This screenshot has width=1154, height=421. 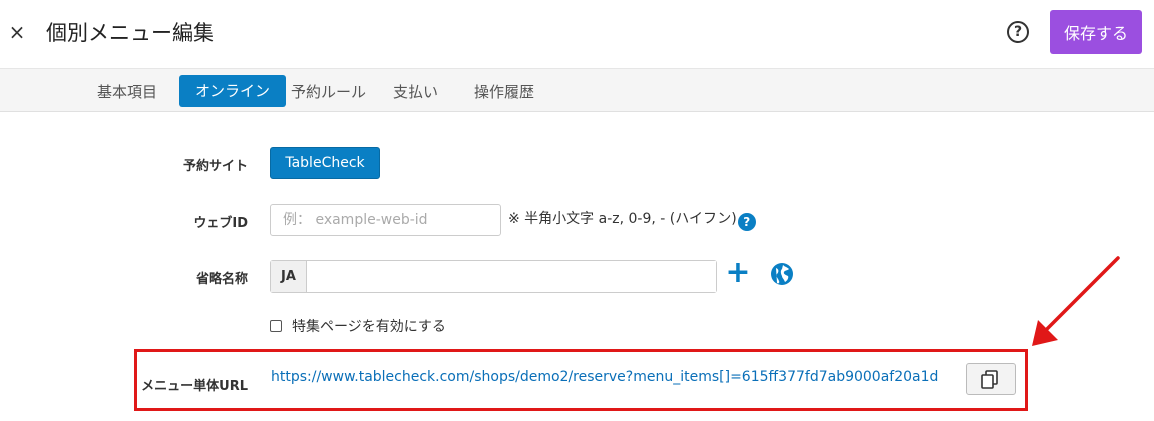 What do you see at coordinates (289, 276) in the screenshot?
I see `language-badge: JA` at bounding box center [289, 276].